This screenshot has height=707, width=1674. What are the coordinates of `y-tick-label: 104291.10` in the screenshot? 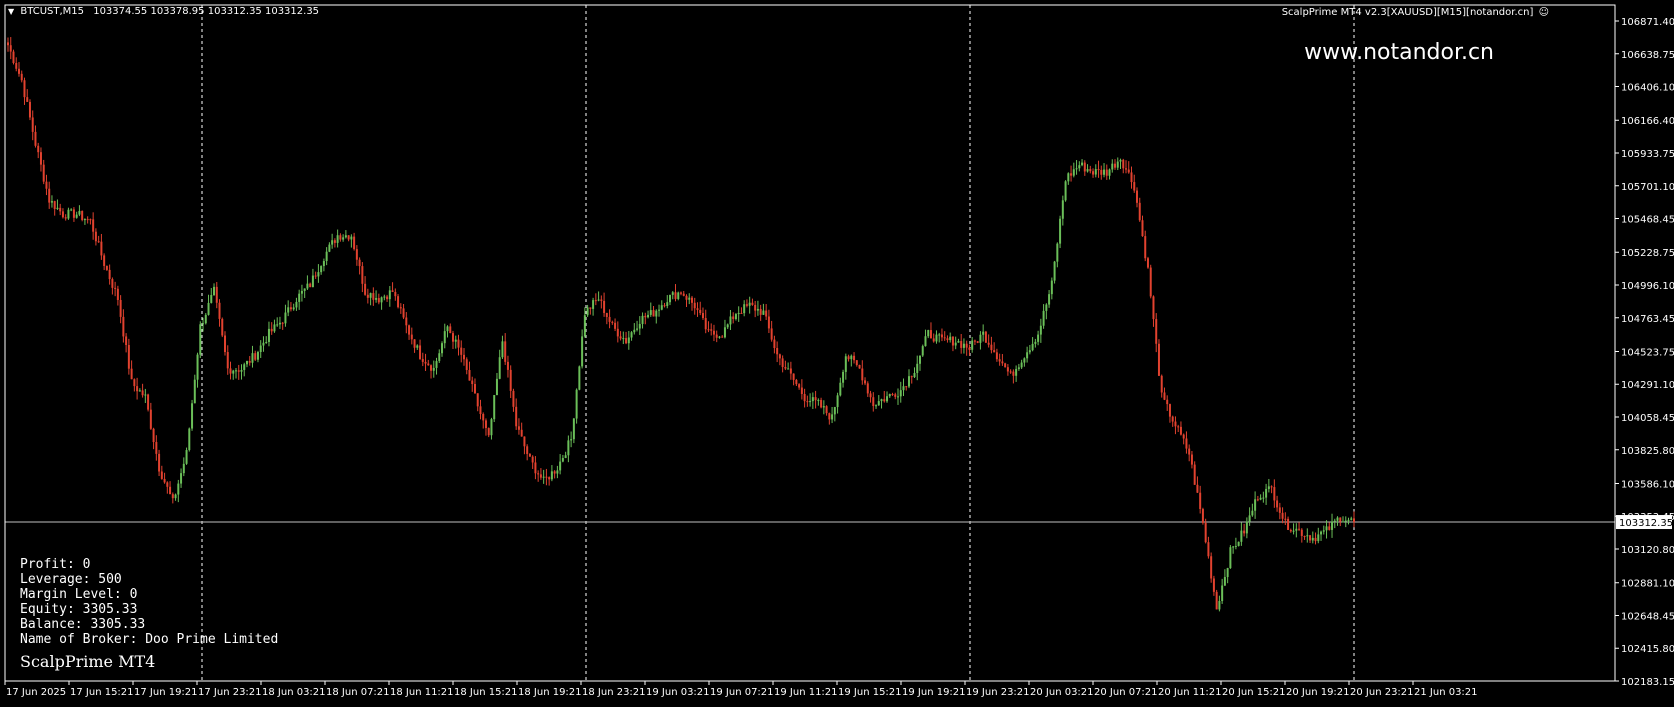 It's located at (1647, 385).